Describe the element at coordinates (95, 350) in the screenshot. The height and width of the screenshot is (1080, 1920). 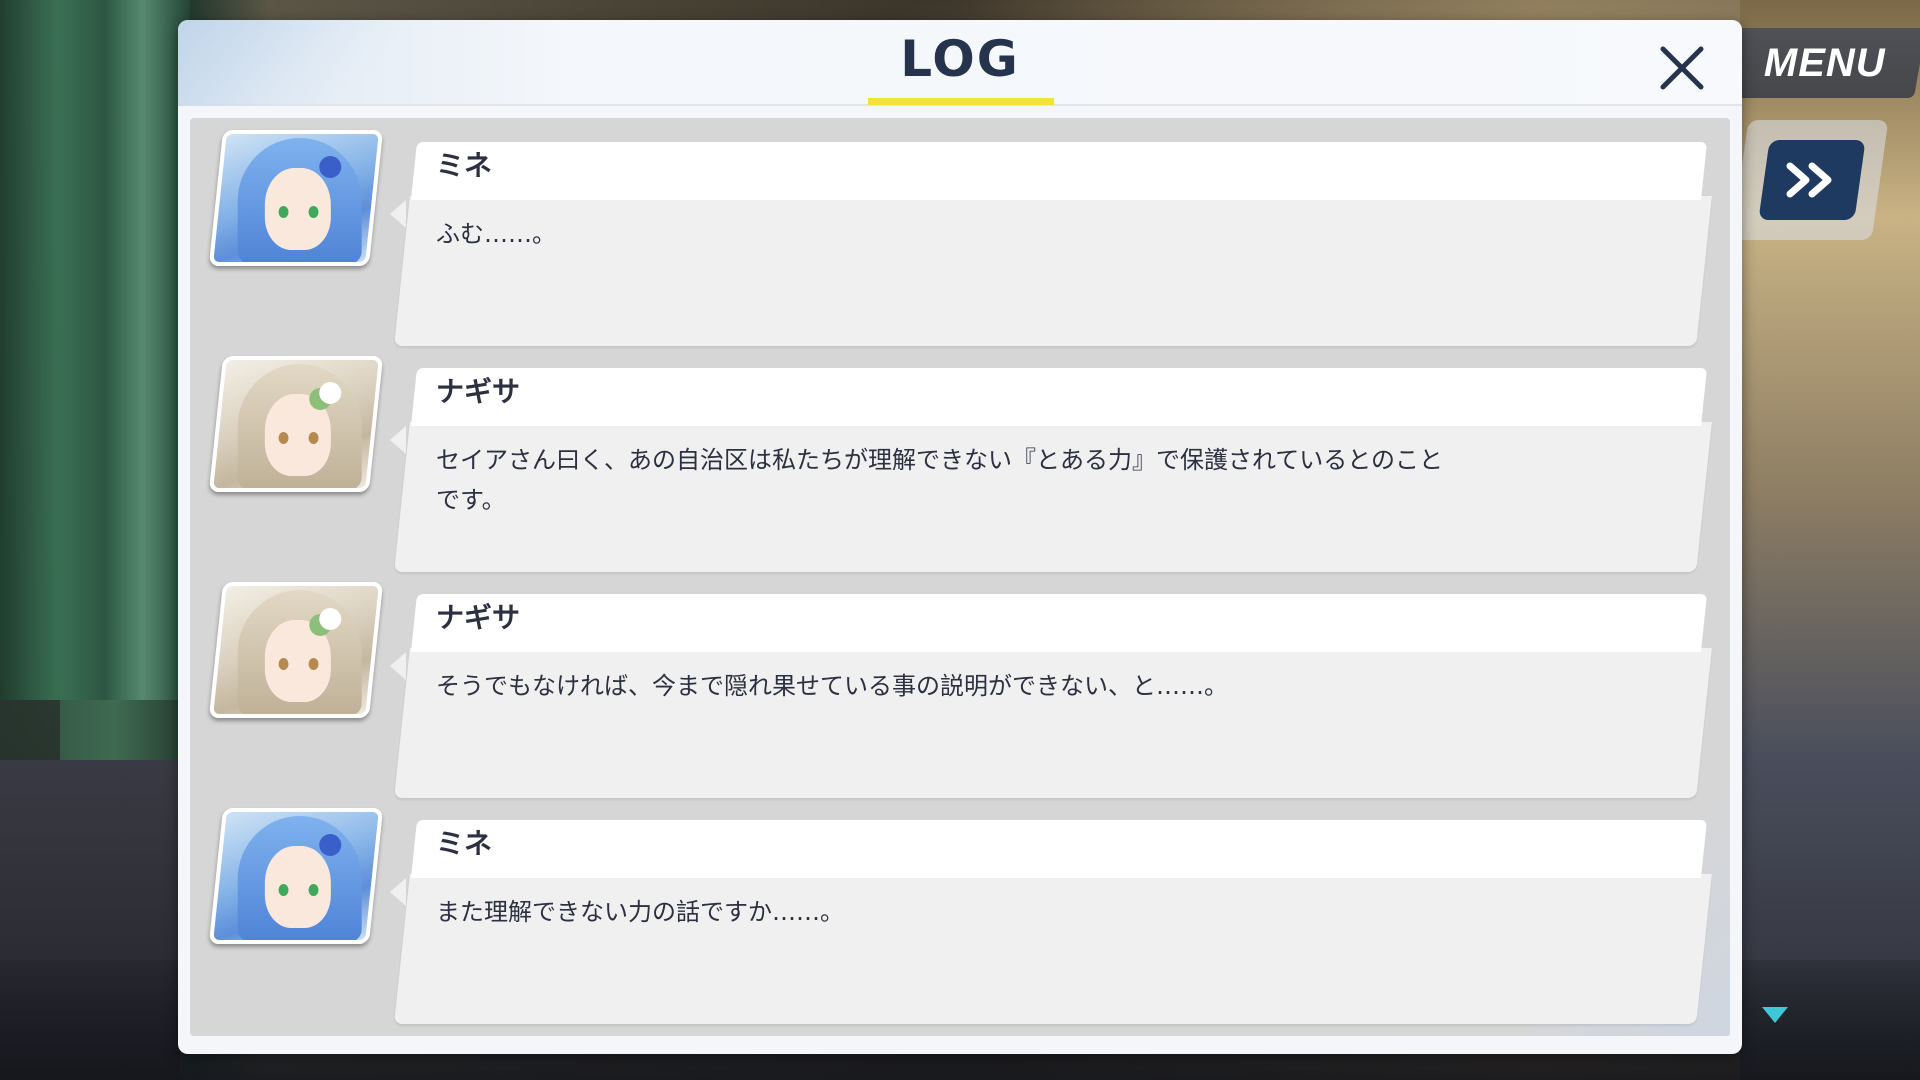
I see `background-curtain` at that location.